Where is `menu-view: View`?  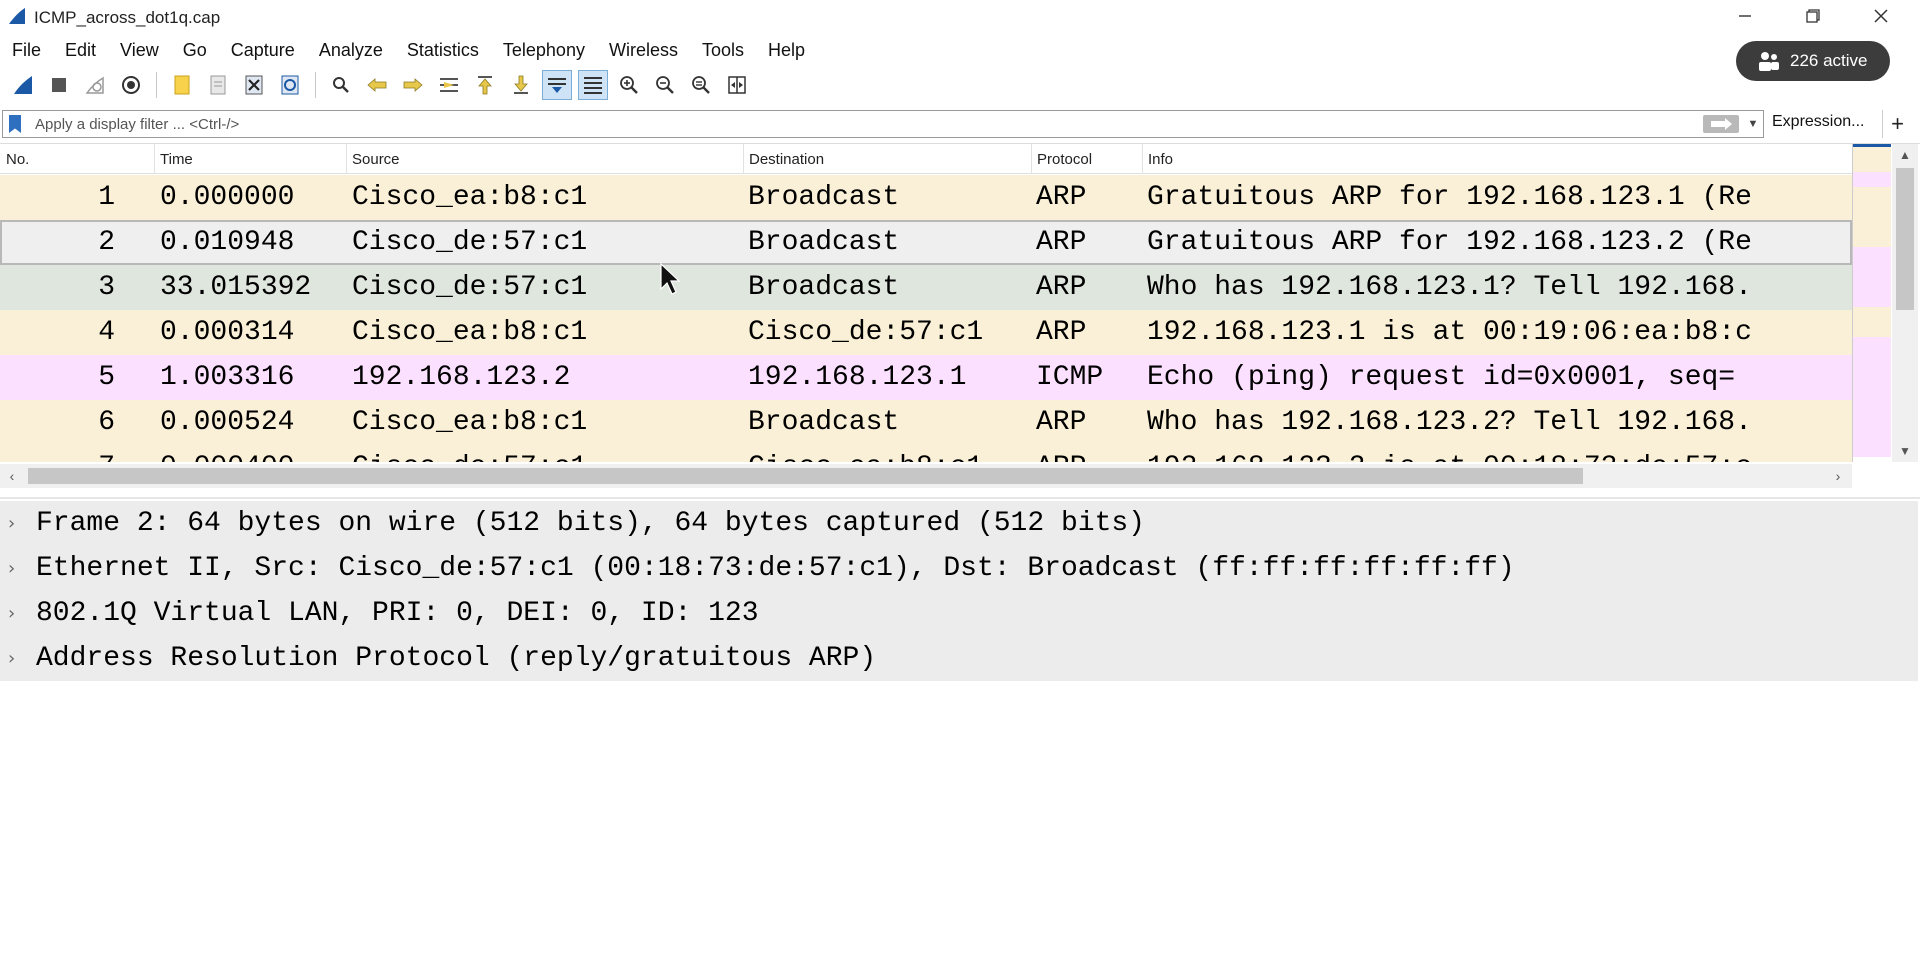
menu-view: View is located at coordinates (139, 50).